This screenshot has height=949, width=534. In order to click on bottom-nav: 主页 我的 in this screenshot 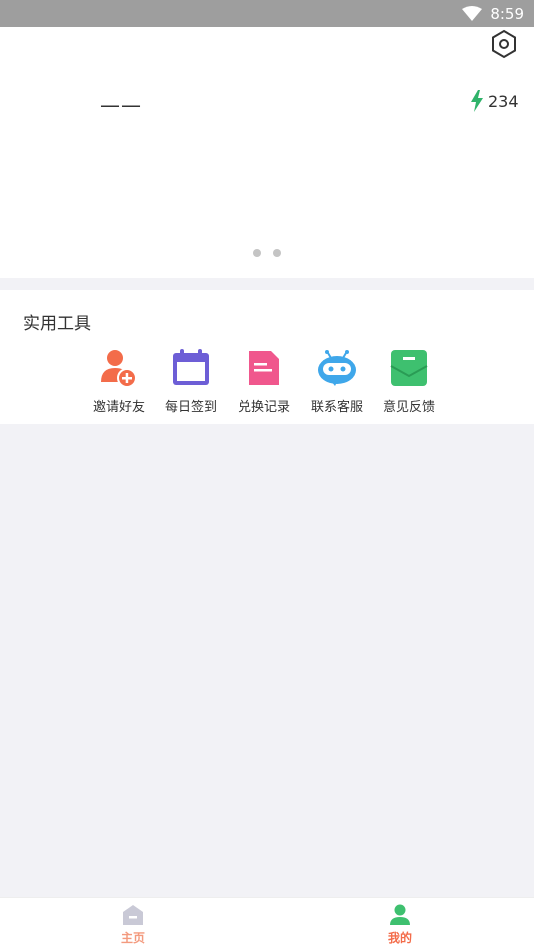, I will do `click(267, 923)`.